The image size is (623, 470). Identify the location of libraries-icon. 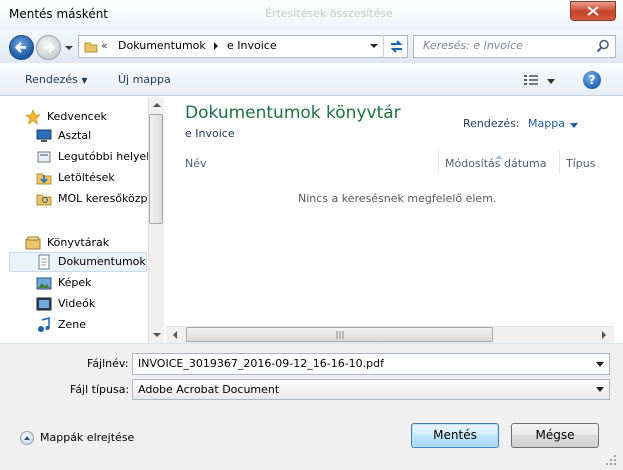
(33, 243).